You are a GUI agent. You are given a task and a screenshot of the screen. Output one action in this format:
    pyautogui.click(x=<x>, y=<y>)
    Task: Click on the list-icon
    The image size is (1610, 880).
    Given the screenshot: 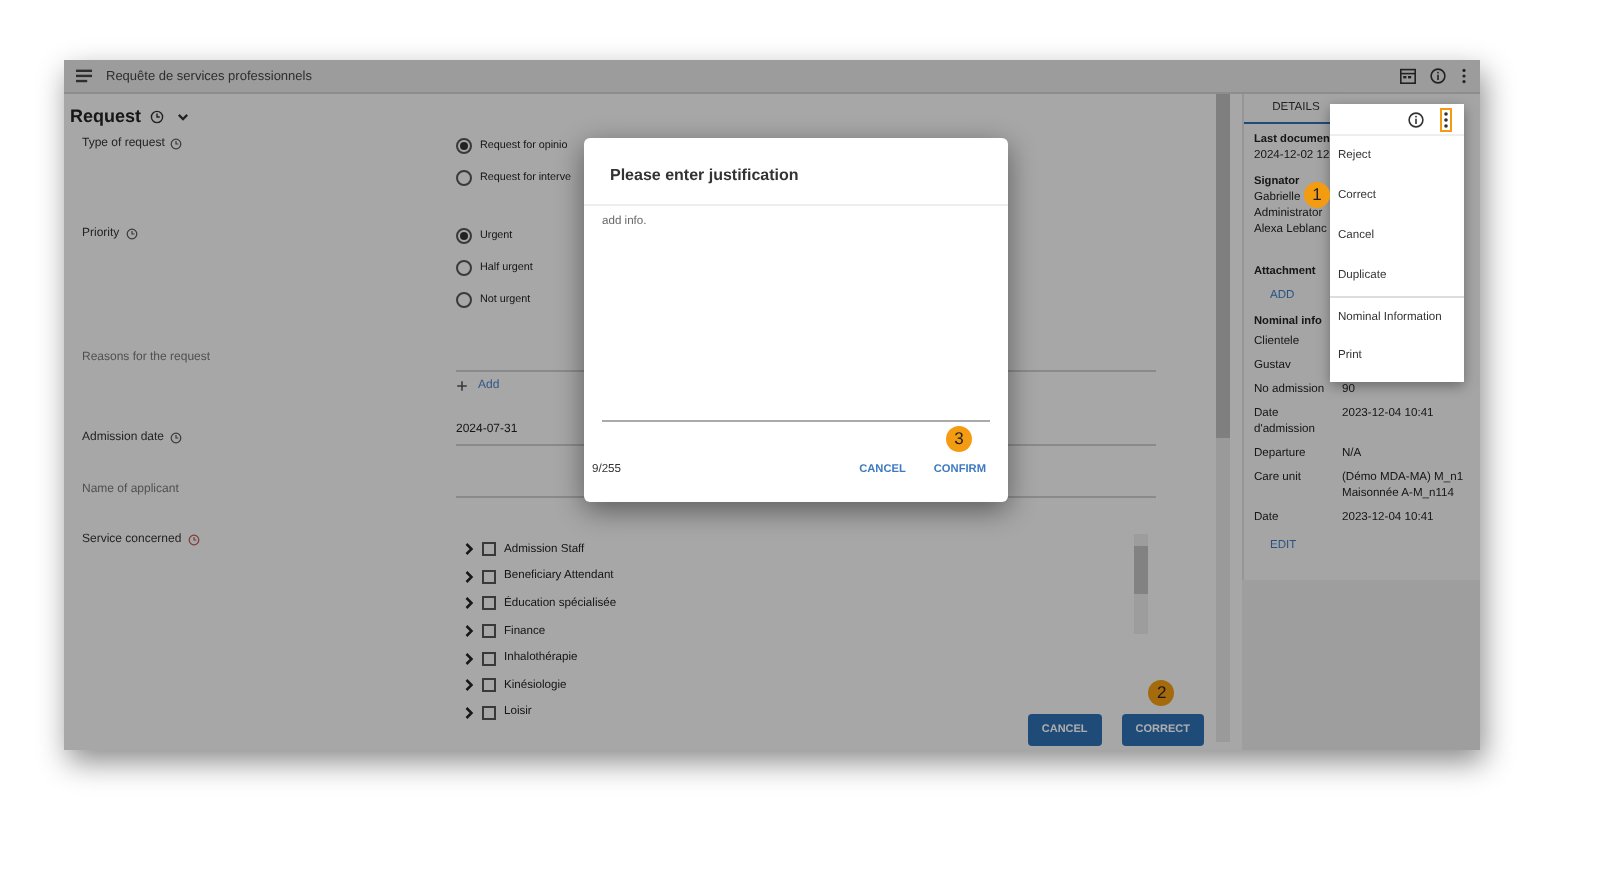 What is the action you would take?
    pyautogui.click(x=84, y=76)
    